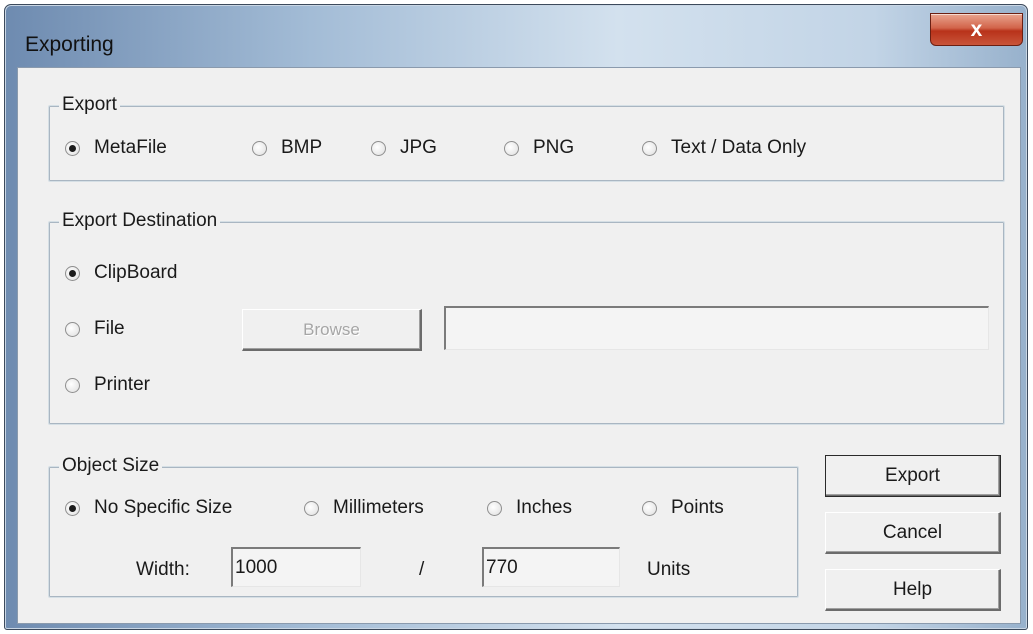 The height and width of the screenshot is (634, 1033). Describe the element at coordinates (140, 221) in the screenshot. I see `export-destination-legend: Export Destination` at that location.